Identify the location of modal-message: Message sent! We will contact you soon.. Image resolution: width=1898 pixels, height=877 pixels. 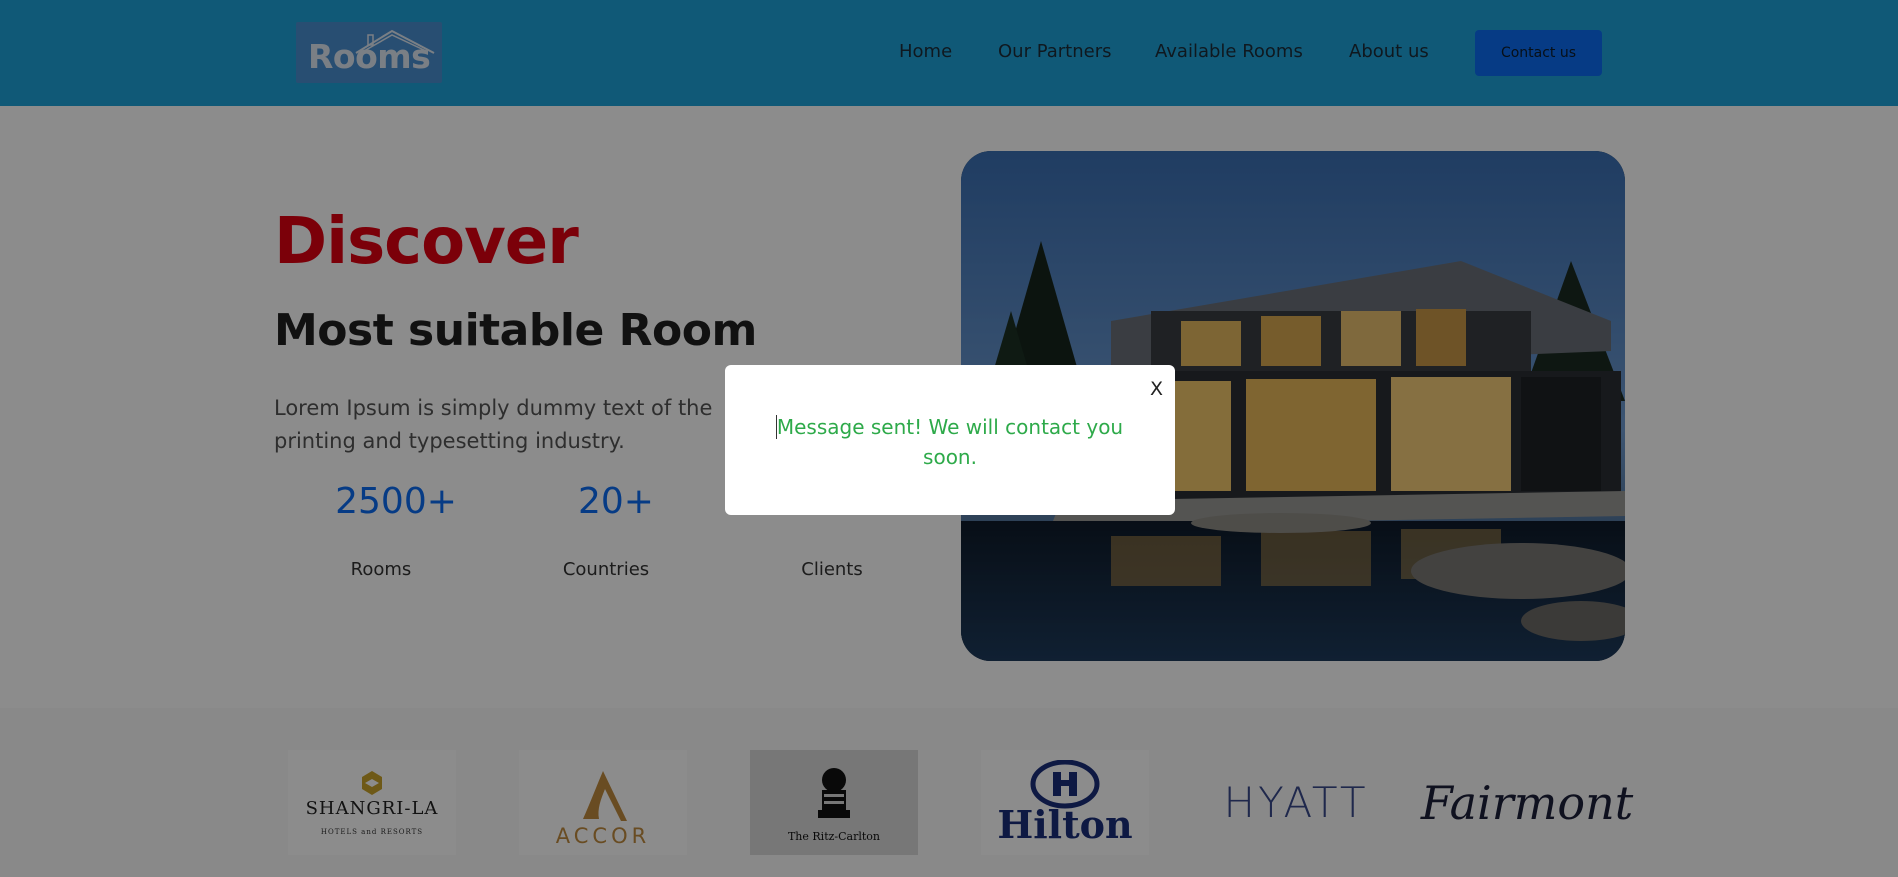
(950, 442).